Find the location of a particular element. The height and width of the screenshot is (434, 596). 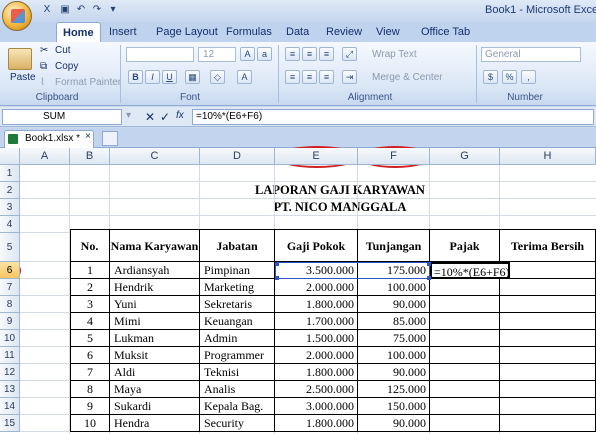

base-salary-cell: 1.700.000 is located at coordinates (316, 321).